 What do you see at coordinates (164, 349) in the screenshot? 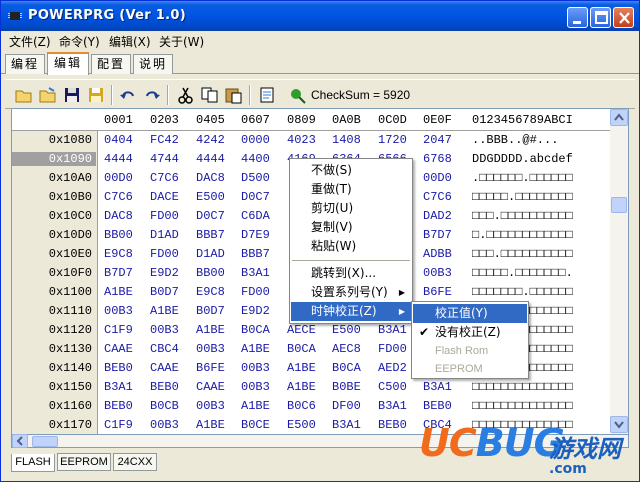
I see `hex-cell: CBC4` at bounding box center [164, 349].